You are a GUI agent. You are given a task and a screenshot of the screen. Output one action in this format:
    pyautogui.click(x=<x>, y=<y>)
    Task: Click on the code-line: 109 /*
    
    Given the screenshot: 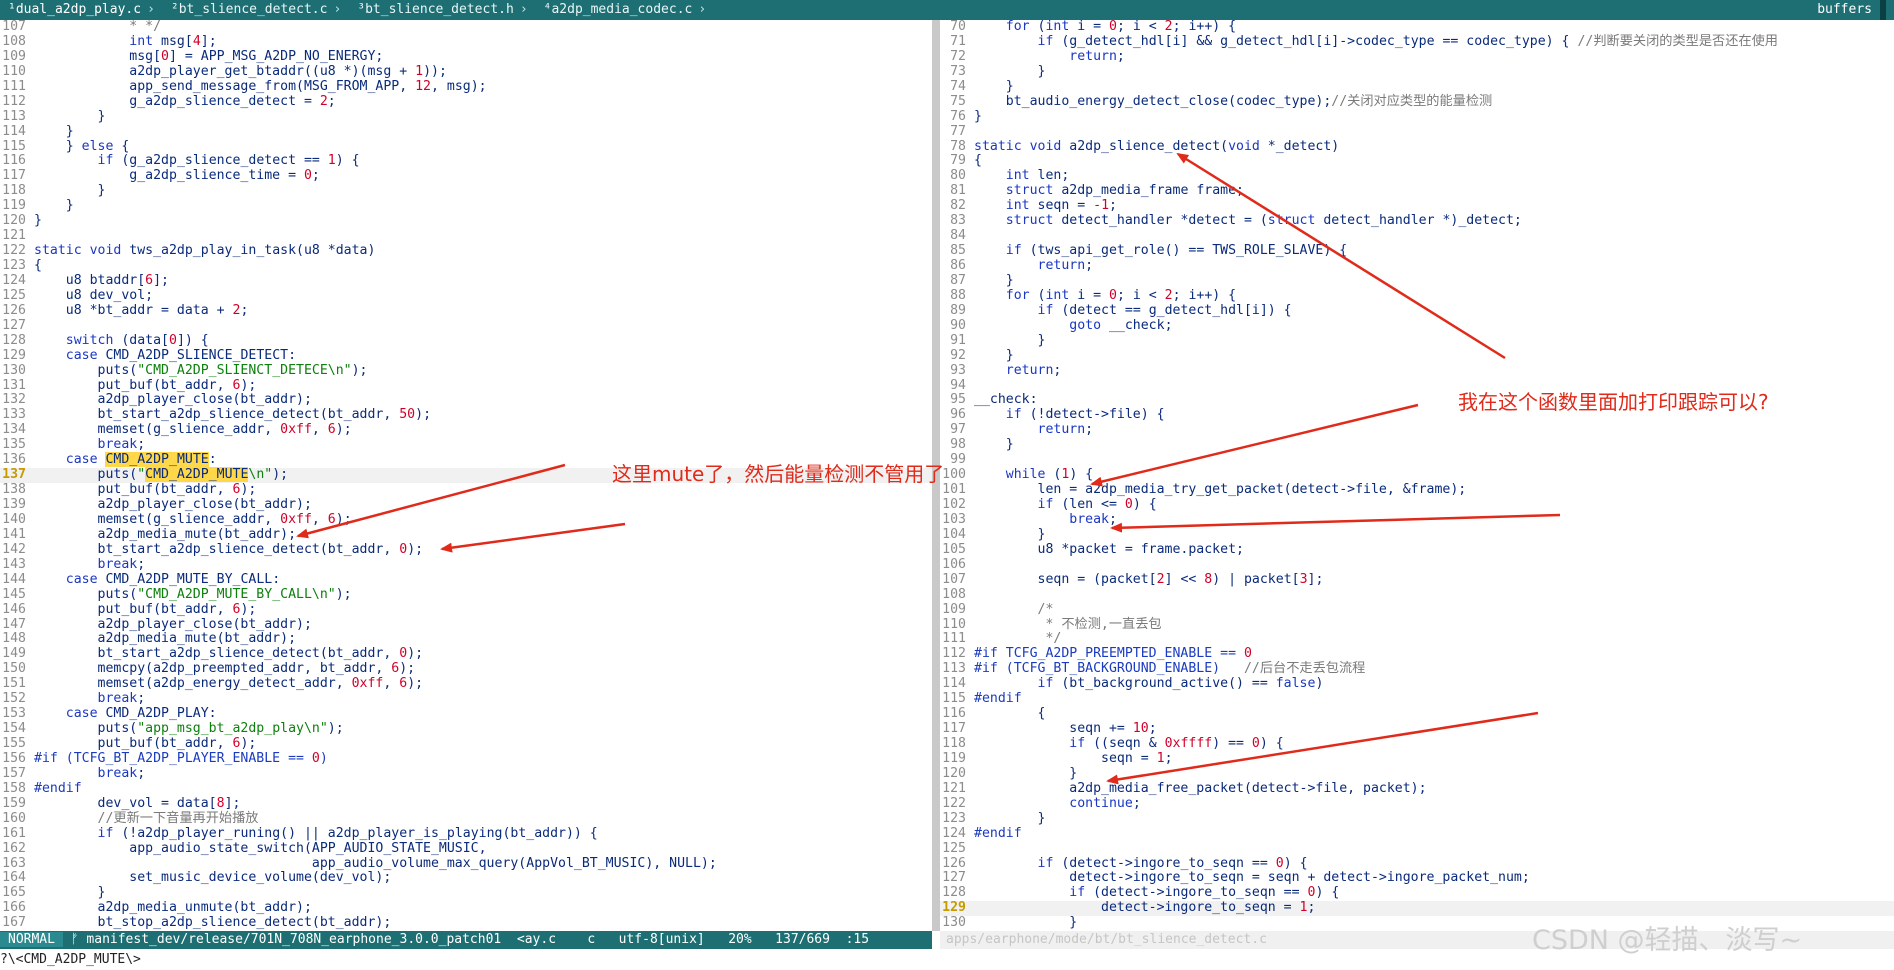 What is the action you would take?
    pyautogui.click(x=1417, y=610)
    